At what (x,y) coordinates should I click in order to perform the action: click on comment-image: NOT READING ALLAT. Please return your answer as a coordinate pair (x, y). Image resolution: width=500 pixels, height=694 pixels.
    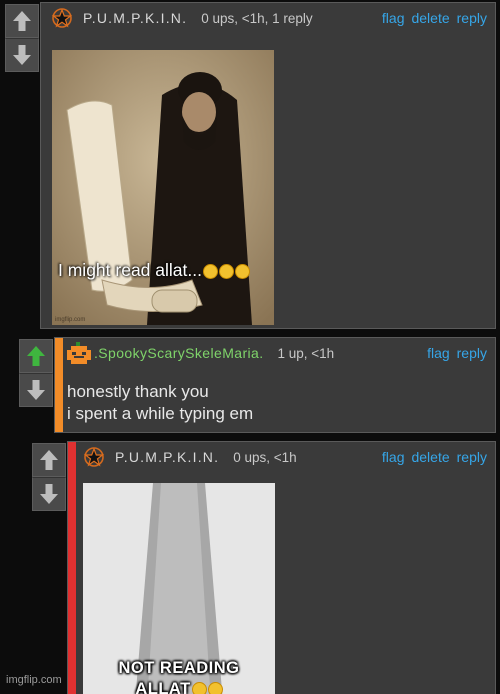
    Looking at the image, I should click on (179, 588).